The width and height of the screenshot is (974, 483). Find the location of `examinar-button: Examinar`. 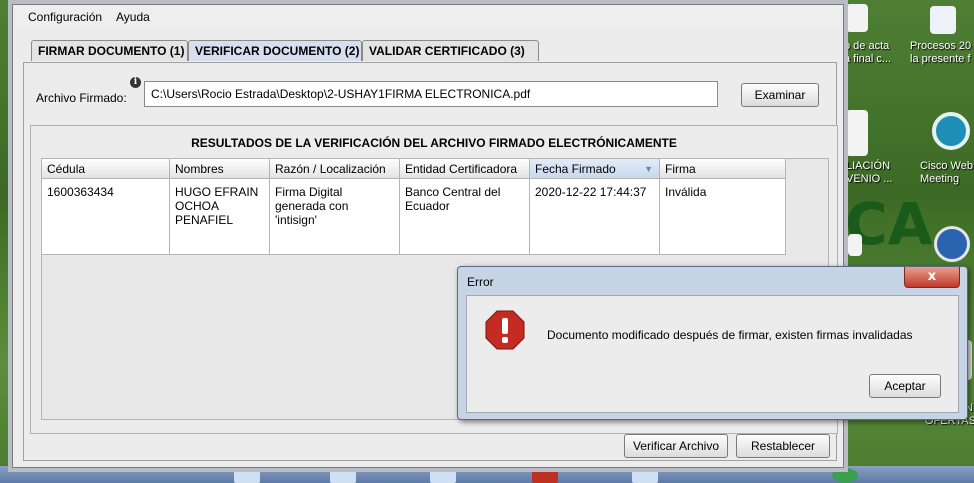

examinar-button: Examinar is located at coordinates (780, 95).